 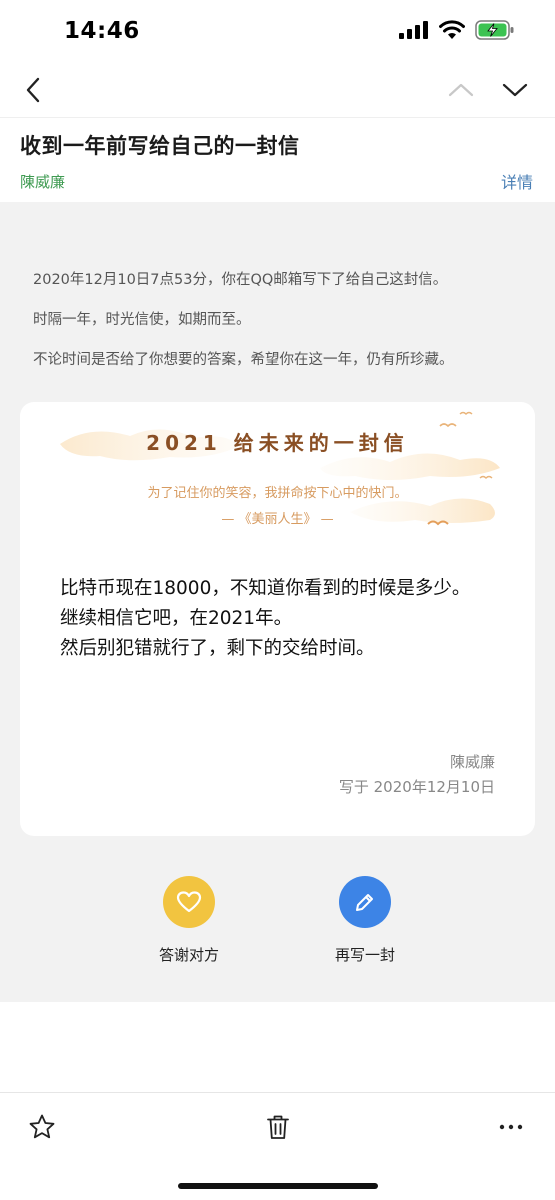 I want to click on battery-charging-icon, so click(x=494, y=30).